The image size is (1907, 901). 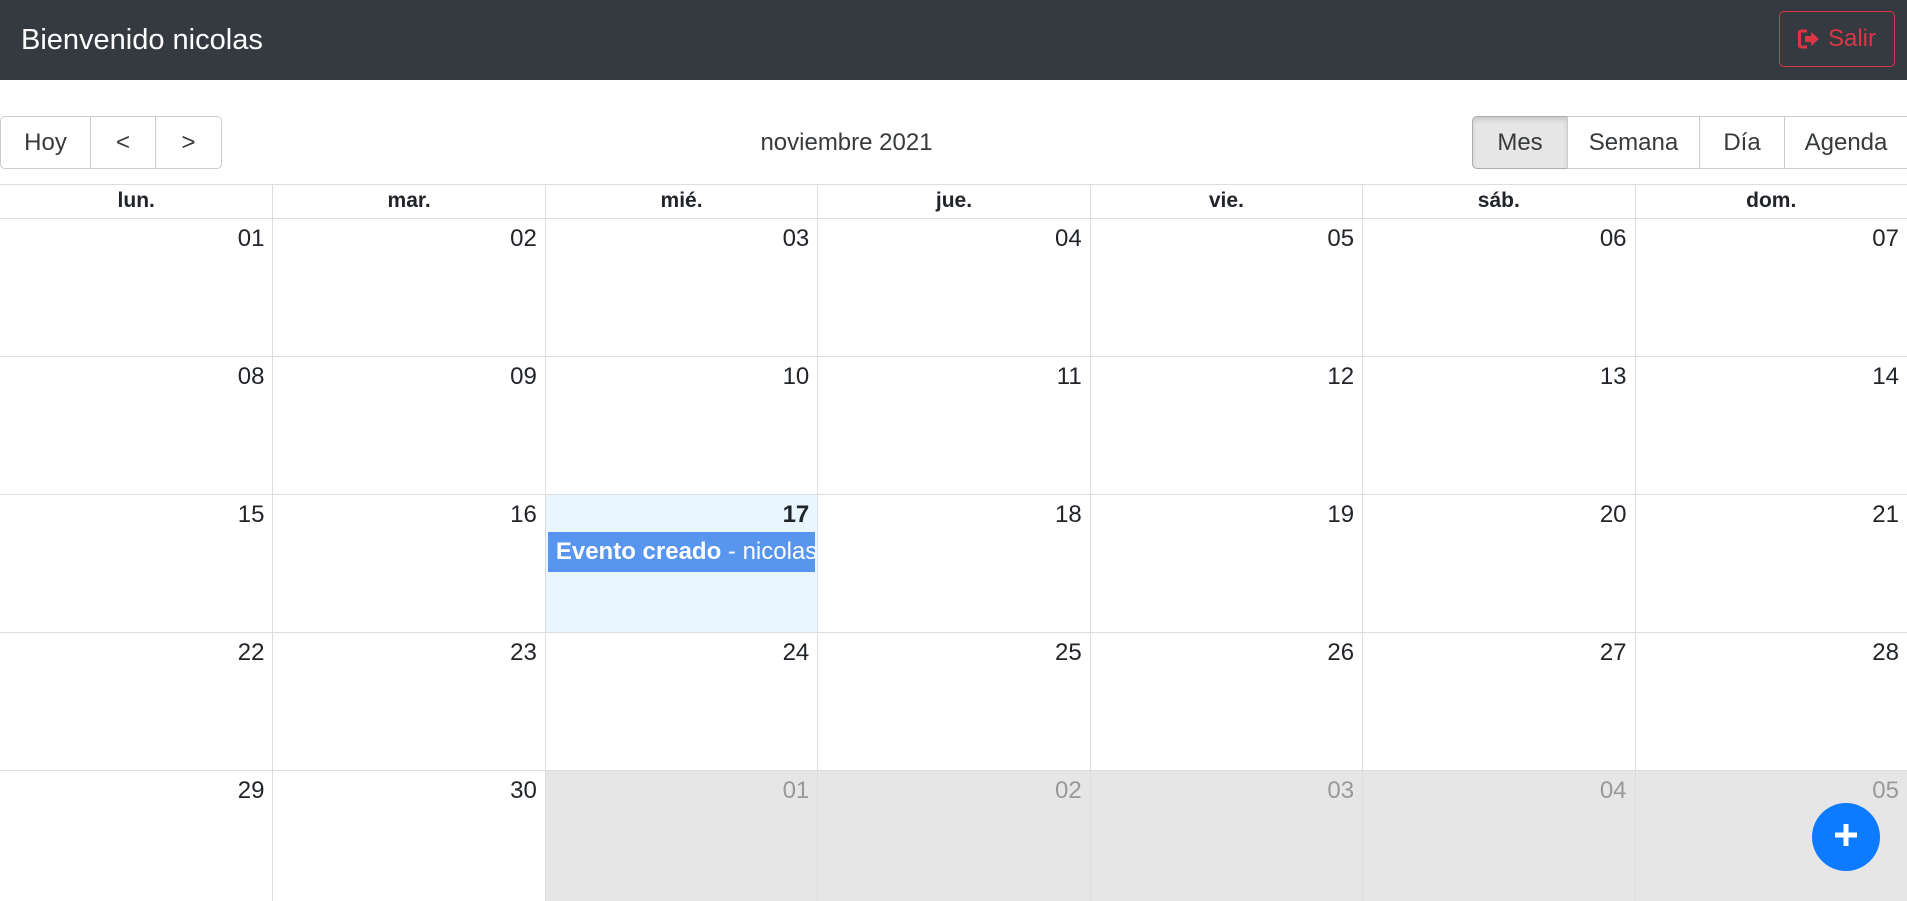 I want to click on plus-icon, so click(x=1846, y=837).